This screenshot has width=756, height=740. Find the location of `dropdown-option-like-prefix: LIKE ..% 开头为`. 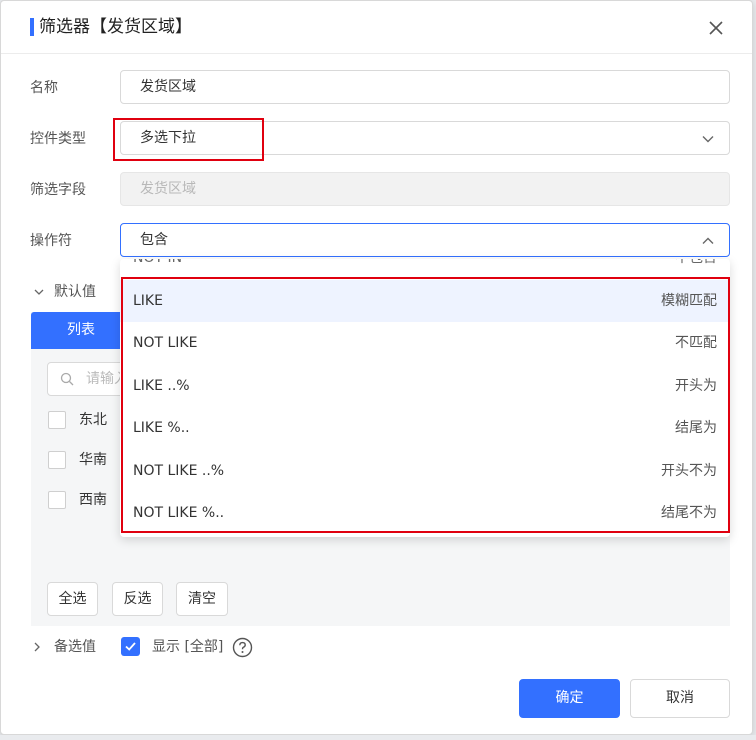

dropdown-option-like-prefix: LIKE ..% 开头为 is located at coordinates (425, 386).